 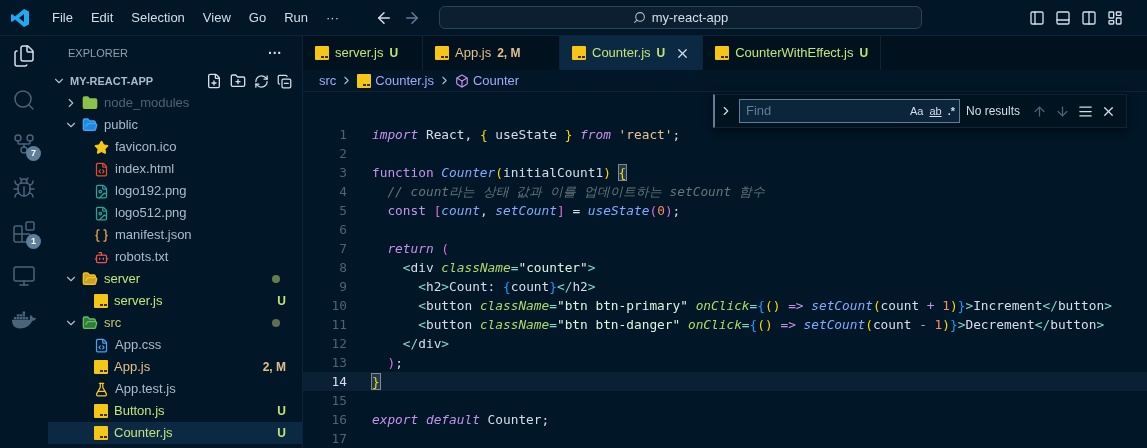 What do you see at coordinates (102, 17) in the screenshot?
I see `menu-item: Edit` at bounding box center [102, 17].